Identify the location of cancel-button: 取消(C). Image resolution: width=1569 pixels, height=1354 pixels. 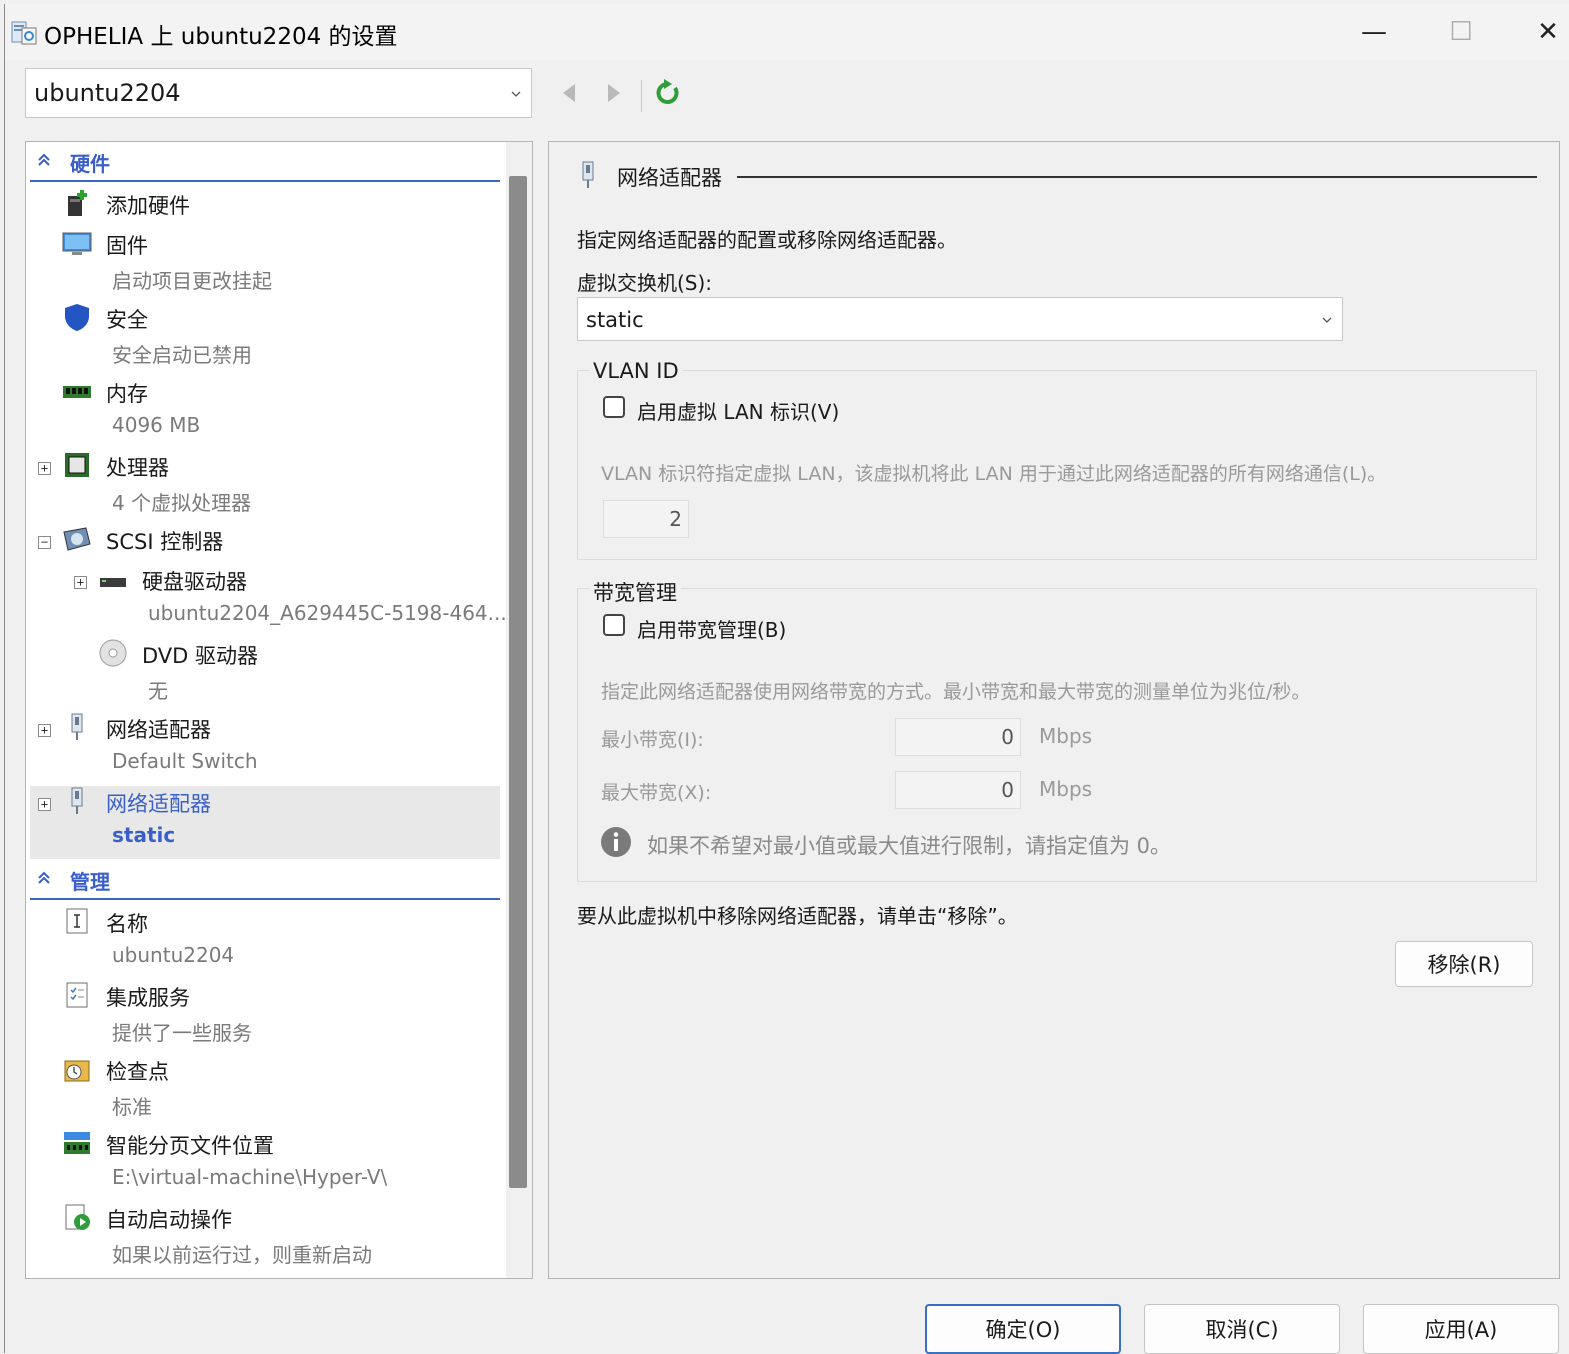
(1242, 1329).